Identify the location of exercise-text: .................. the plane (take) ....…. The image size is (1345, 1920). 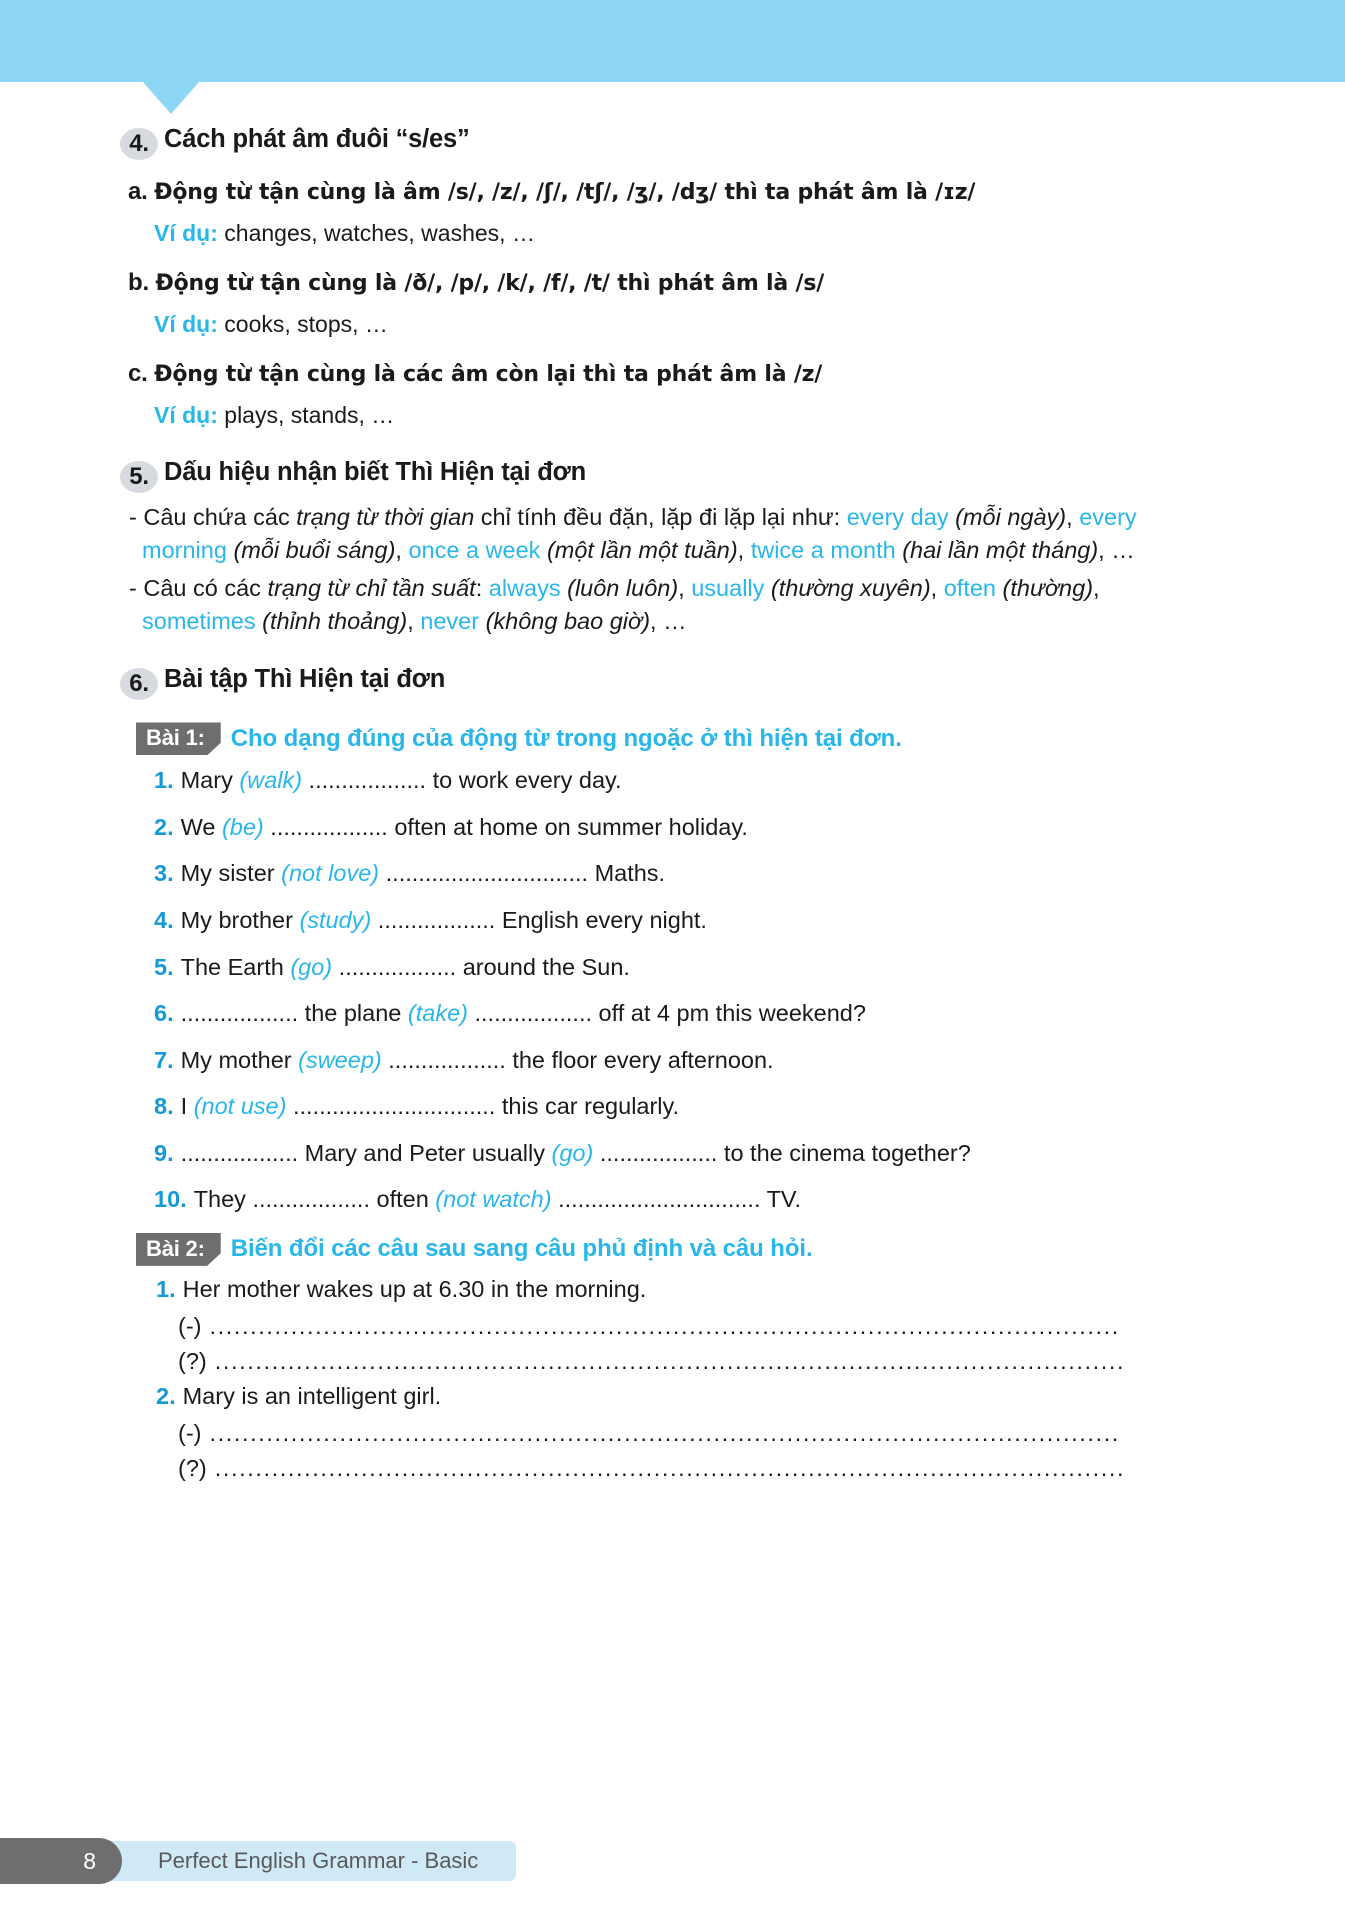
(698, 1013).